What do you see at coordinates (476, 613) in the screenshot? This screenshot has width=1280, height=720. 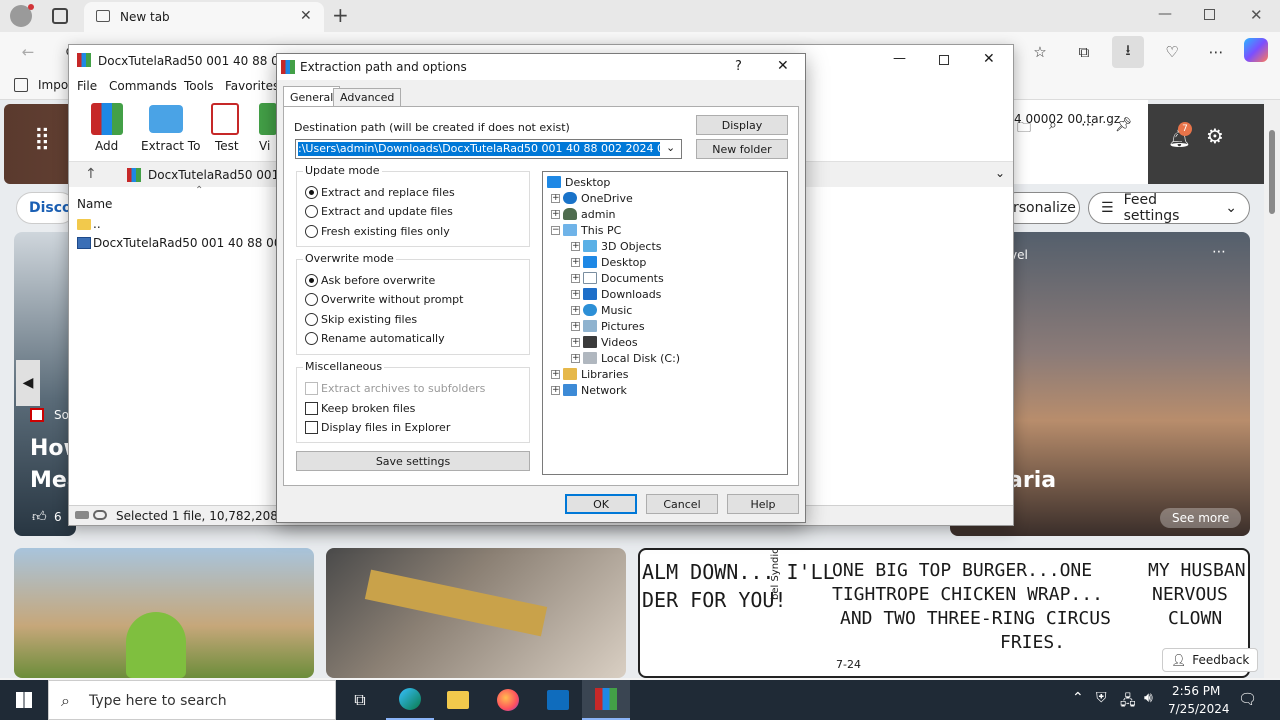 I see `mailbox-card` at bounding box center [476, 613].